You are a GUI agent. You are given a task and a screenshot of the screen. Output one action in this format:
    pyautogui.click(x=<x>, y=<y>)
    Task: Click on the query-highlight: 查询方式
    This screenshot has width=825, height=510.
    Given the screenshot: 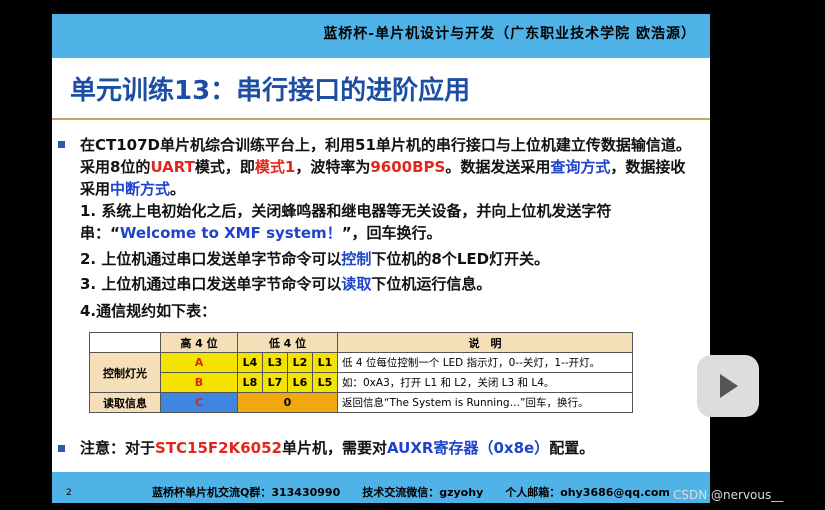 What is the action you would take?
    pyautogui.click(x=580, y=167)
    